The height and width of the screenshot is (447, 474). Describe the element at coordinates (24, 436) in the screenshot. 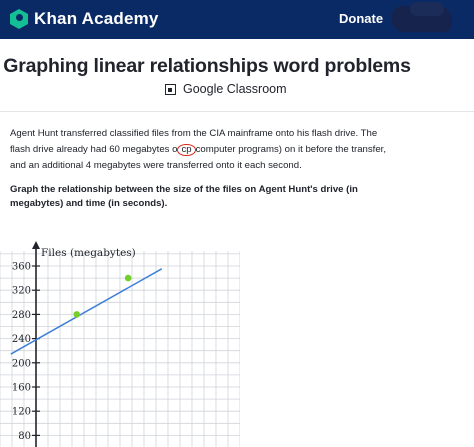

I see `y-tick-label: 80` at that location.